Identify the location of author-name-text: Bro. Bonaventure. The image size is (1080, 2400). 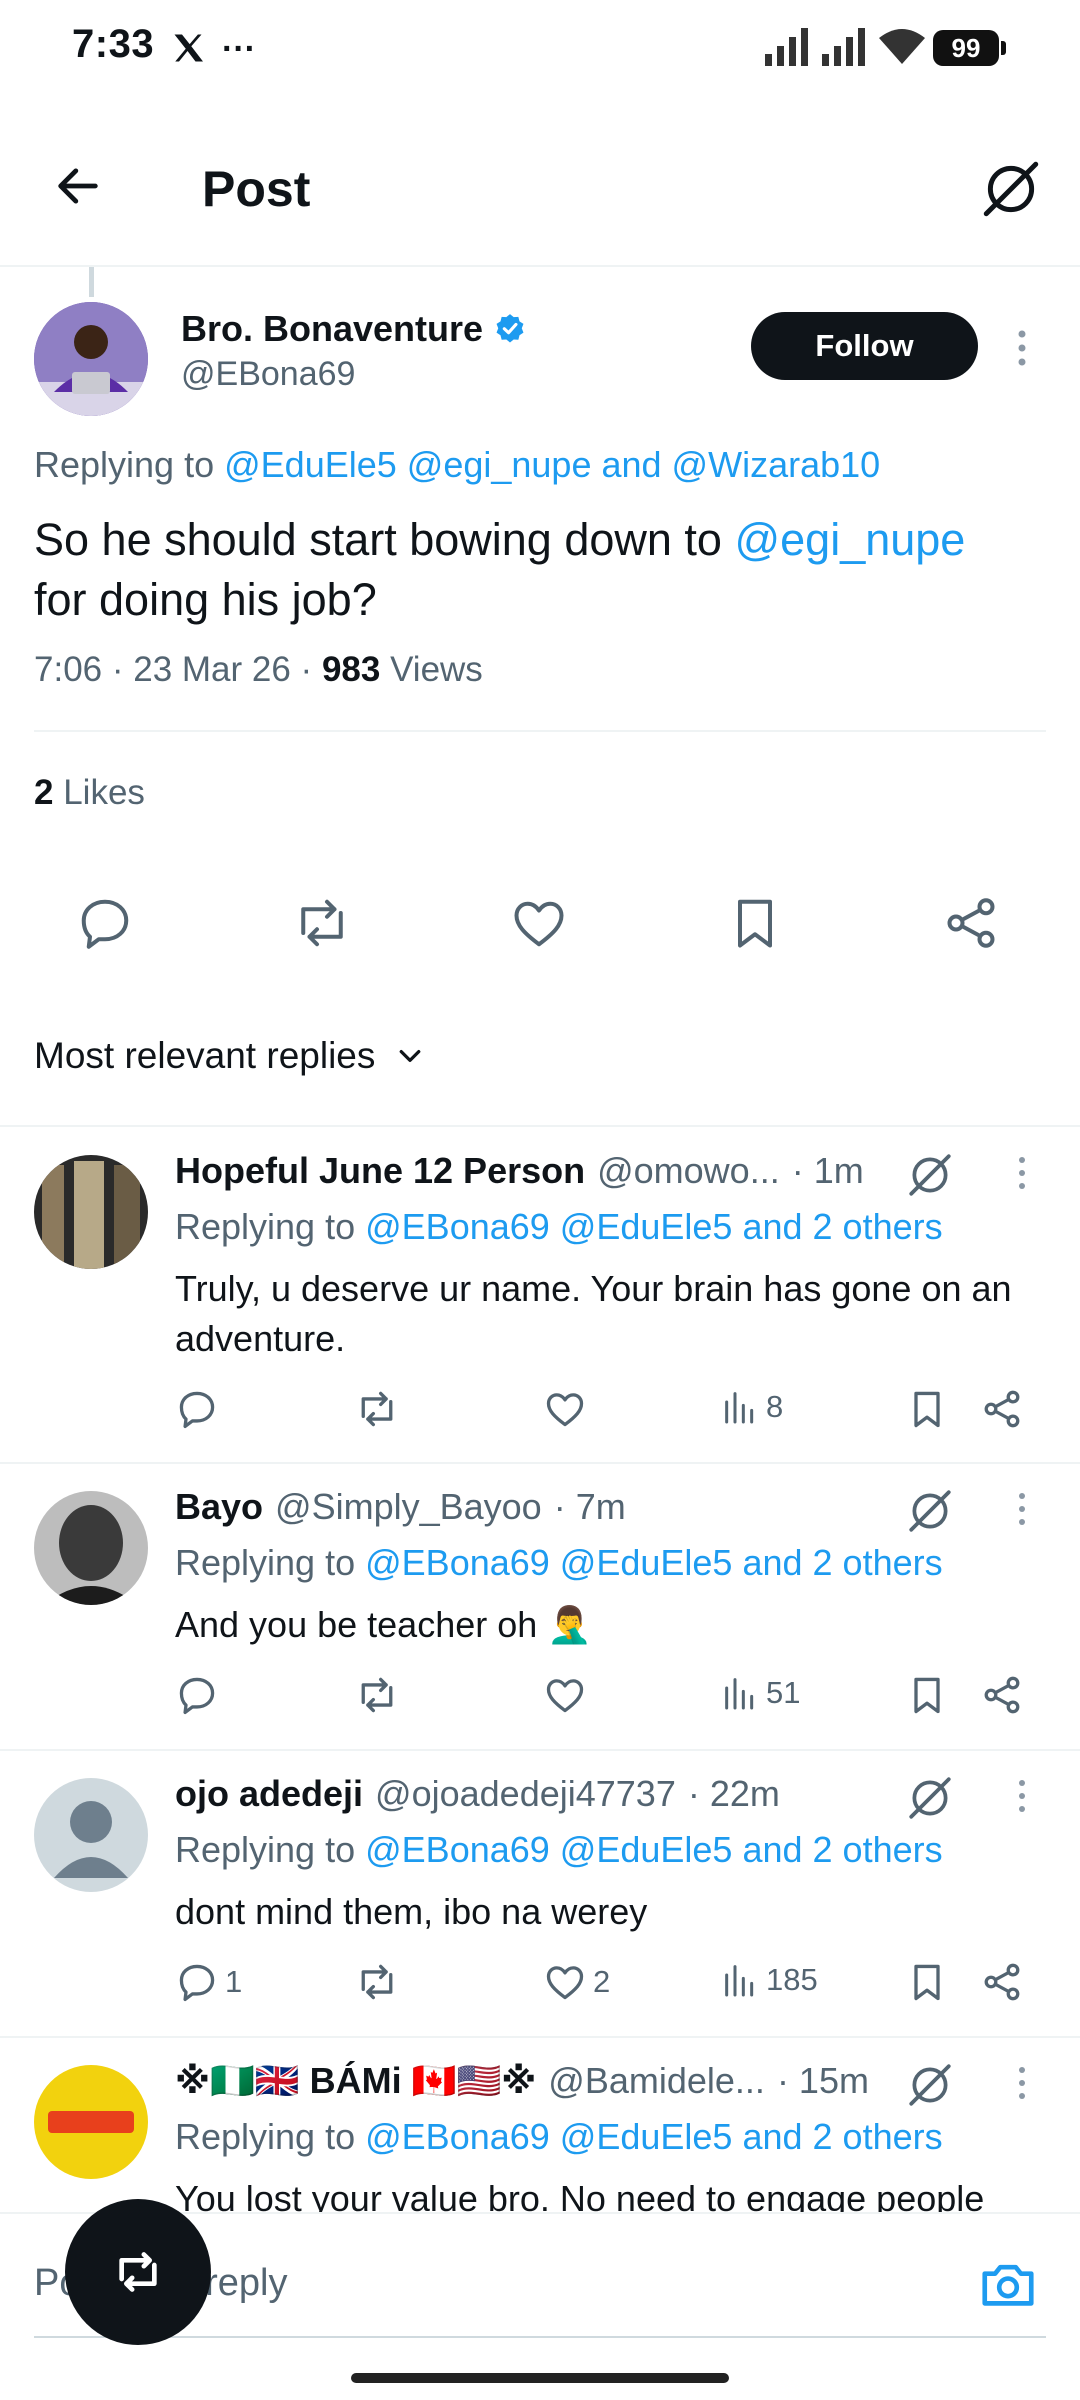
(332, 329).